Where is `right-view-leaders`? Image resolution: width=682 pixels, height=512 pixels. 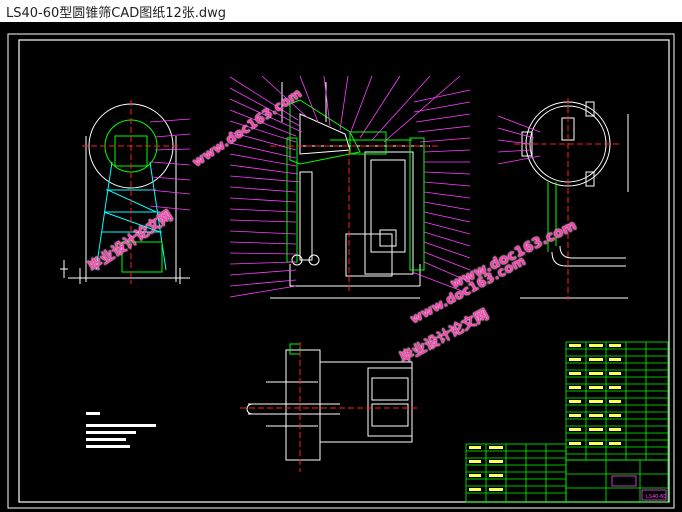
right-view-leaders is located at coordinates (519, 140).